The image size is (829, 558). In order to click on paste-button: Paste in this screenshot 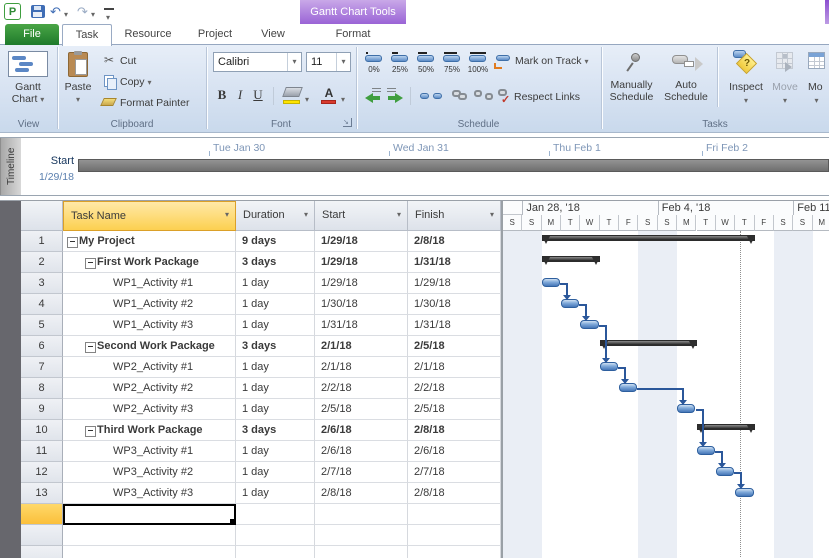, I will do `click(78, 87)`.